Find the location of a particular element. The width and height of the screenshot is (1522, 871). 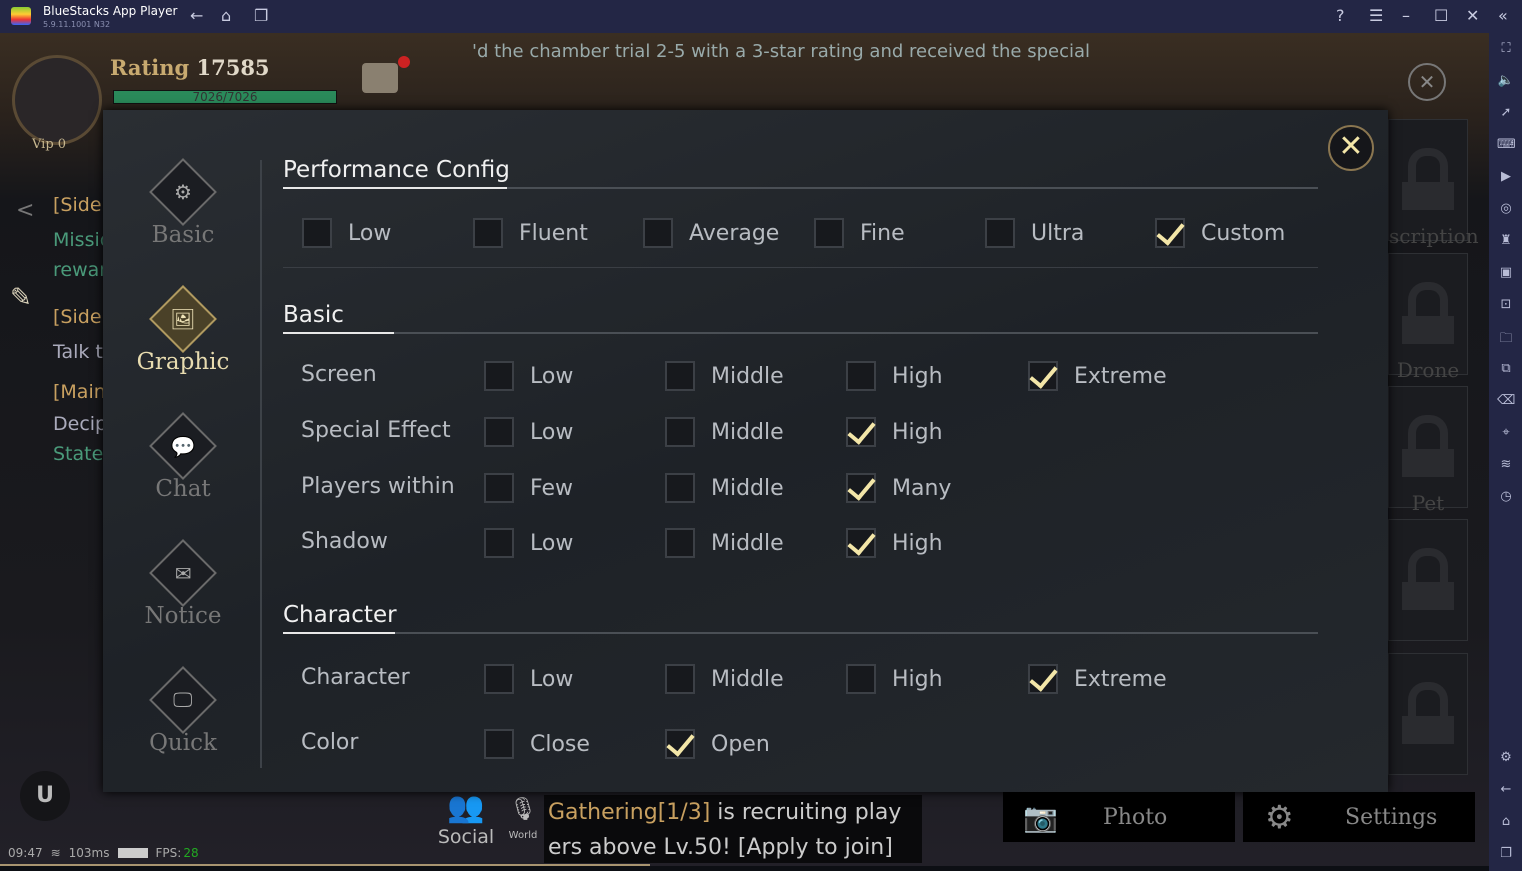

locked-slot: scription is located at coordinates (1433, 183).